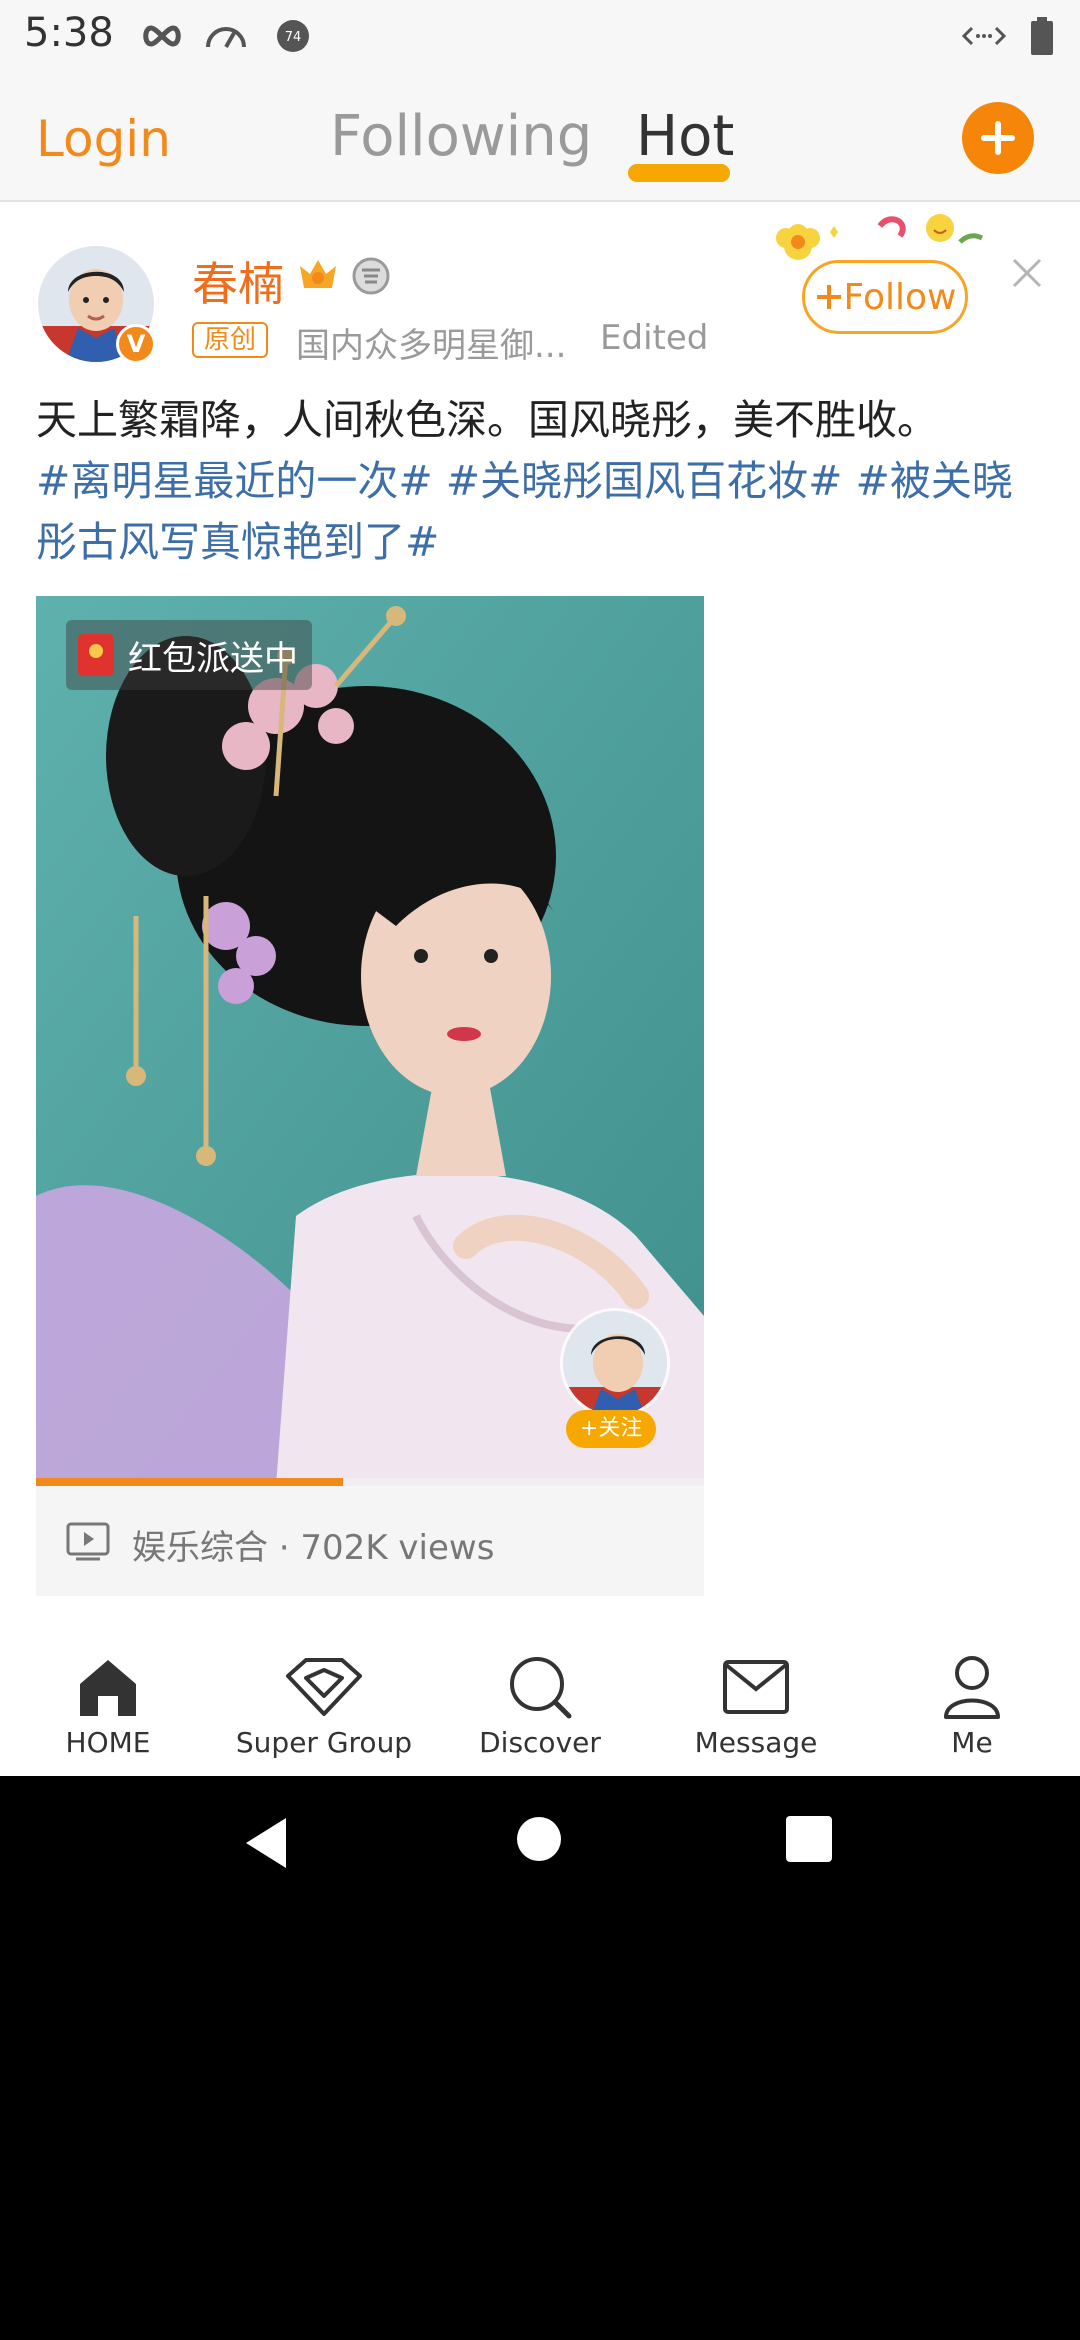 The image size is (1080, 2340). What do you see at coordinates (190, 1482) in the screenshot?
I see `video-progress-fill` at bounding box center [190, 1482].